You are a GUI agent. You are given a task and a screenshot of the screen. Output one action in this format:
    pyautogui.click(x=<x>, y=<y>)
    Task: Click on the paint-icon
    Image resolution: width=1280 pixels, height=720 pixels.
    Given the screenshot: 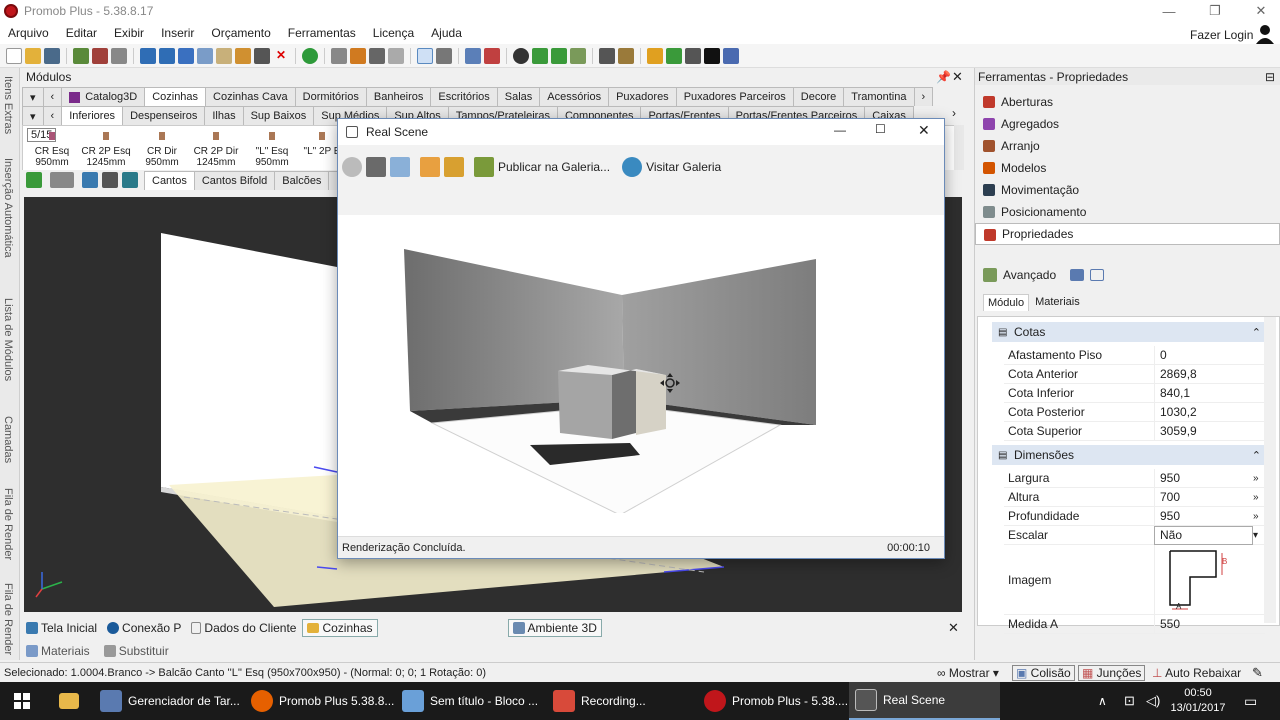 What is the action you would take?
    pyautogui.click(x=674, y=55)
    